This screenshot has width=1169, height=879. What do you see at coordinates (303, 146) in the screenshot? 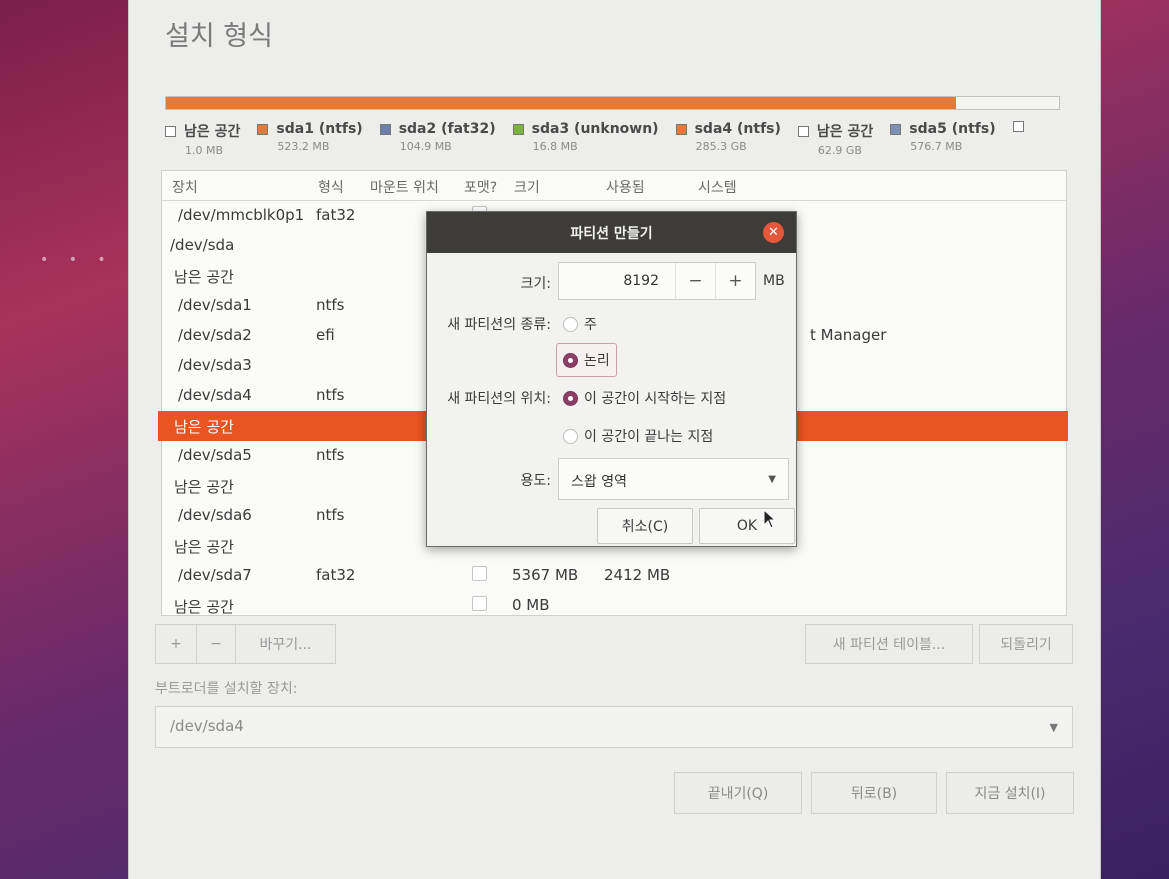
I see `legend-size: 523.2 MB` at bounding box center [303, 146].